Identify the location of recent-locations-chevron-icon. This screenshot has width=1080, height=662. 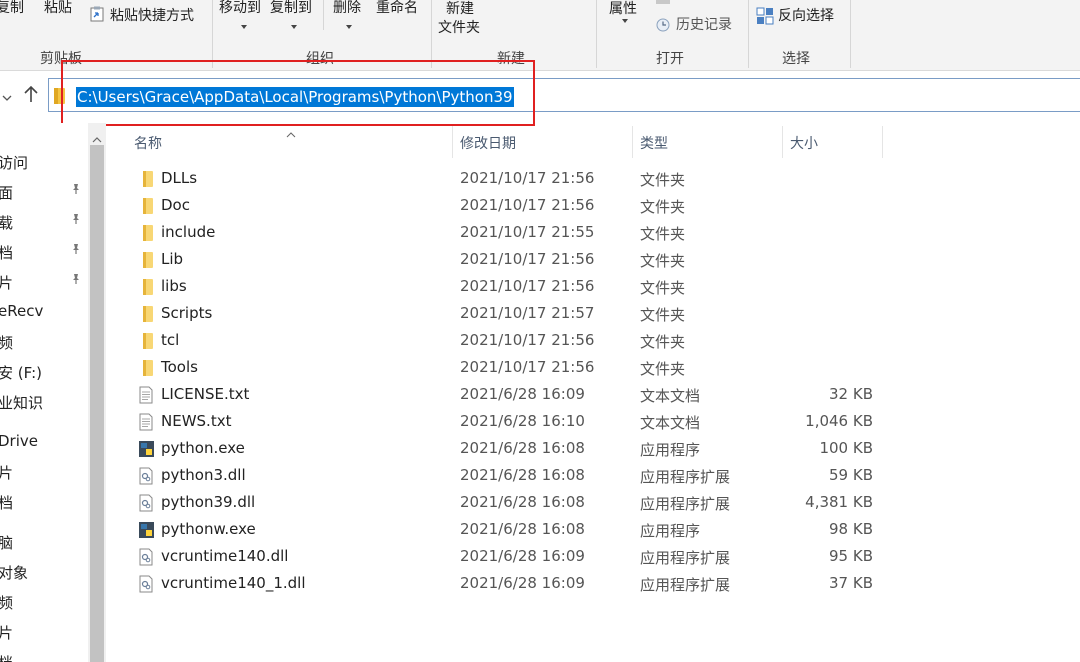
(7, 97).